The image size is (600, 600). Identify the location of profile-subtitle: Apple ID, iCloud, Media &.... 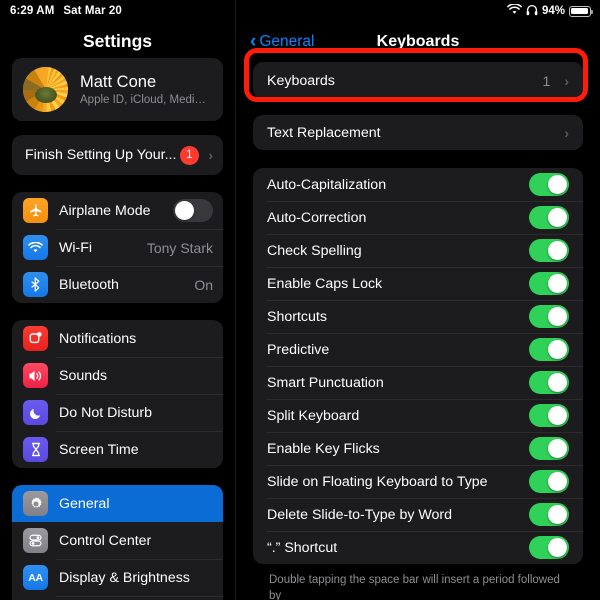
(146, 100).